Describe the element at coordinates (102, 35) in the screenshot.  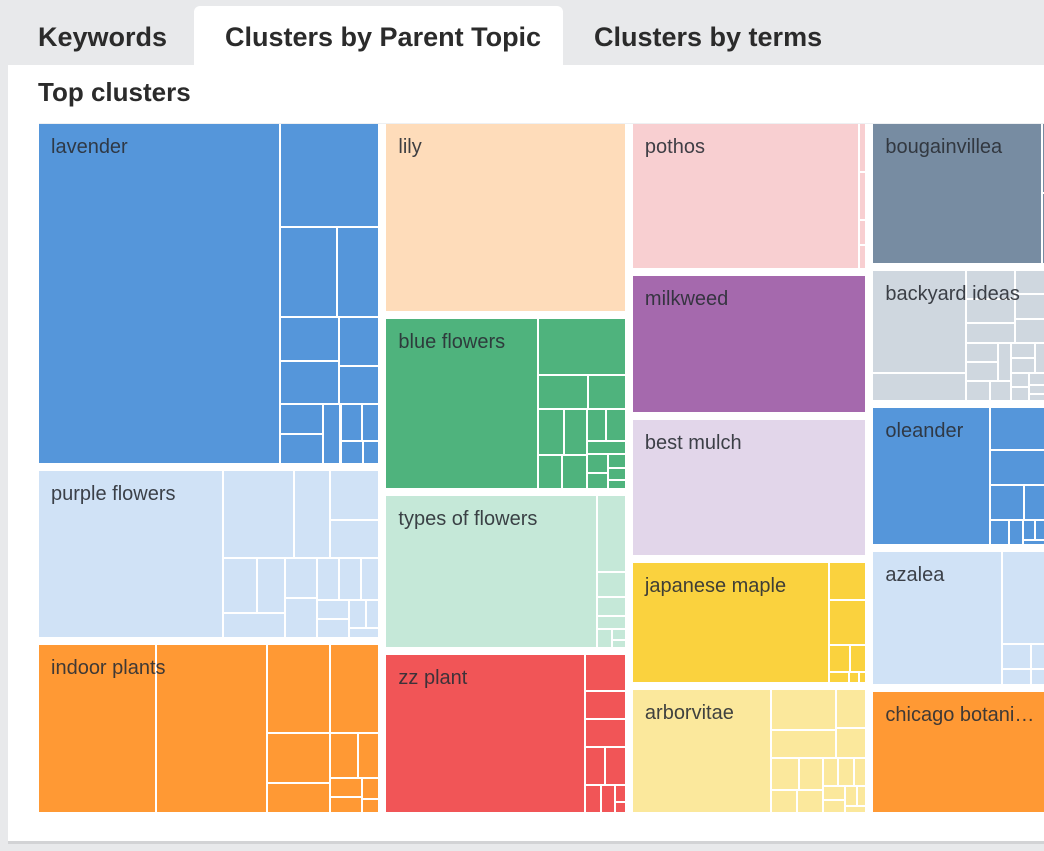
I see `tab-keywords: Keywords` at that location.